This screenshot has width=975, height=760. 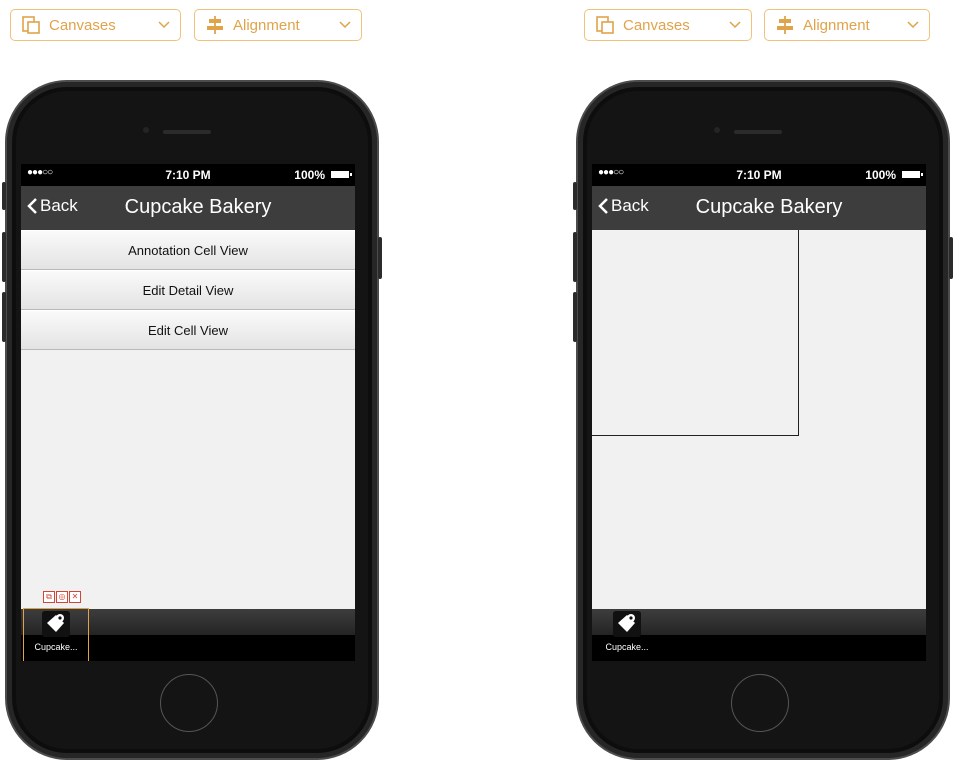 What do you see at coordinates (188, 290) in the screenshot?
I see `edit-detail-view-button: Edit Detail View` at bounding box center [188, 290].